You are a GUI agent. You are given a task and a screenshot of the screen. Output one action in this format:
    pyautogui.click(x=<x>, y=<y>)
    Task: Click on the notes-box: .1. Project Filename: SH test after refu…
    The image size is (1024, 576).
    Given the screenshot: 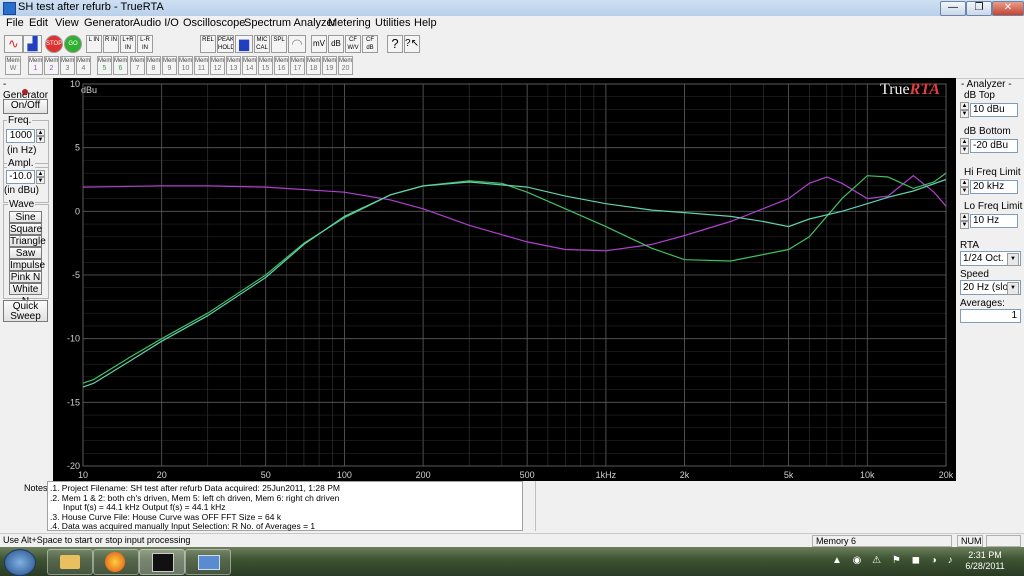 What is the action you would take?
    pyautogui.click(x=285, y=506)
    